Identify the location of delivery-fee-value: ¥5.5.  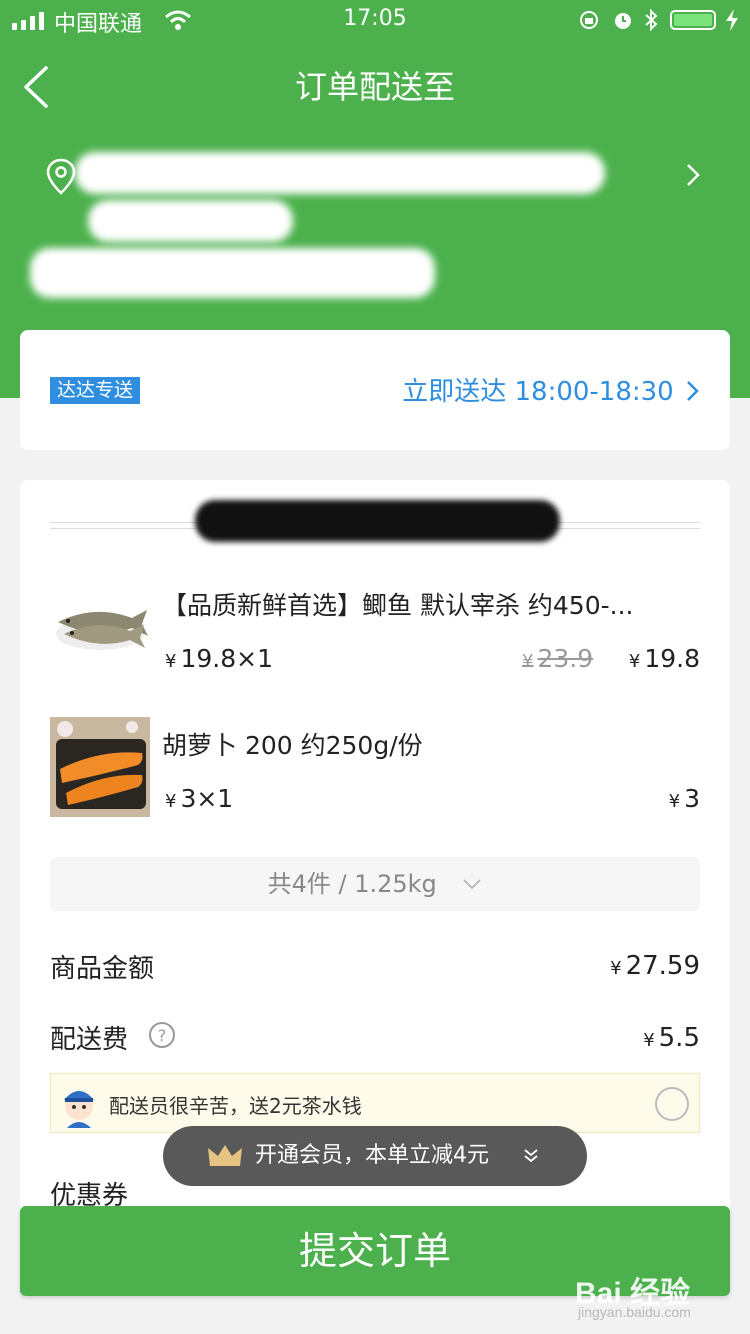
(671, 1038).